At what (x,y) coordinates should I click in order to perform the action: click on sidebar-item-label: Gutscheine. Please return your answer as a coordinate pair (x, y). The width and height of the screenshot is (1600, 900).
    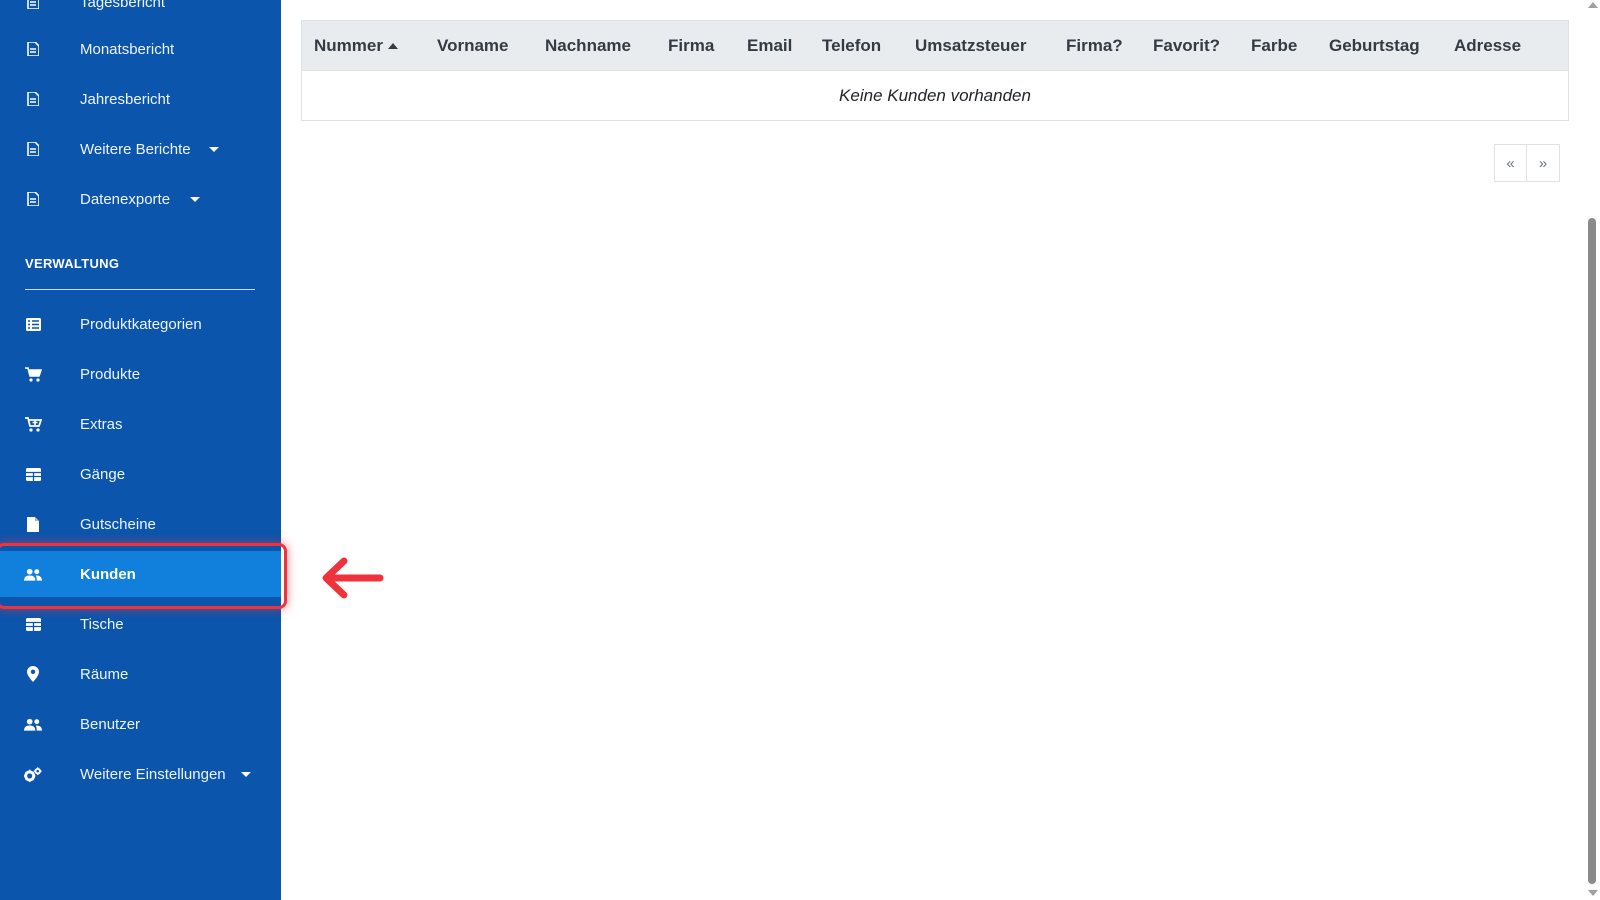
    Looking at the image, I should click on (118, 524).